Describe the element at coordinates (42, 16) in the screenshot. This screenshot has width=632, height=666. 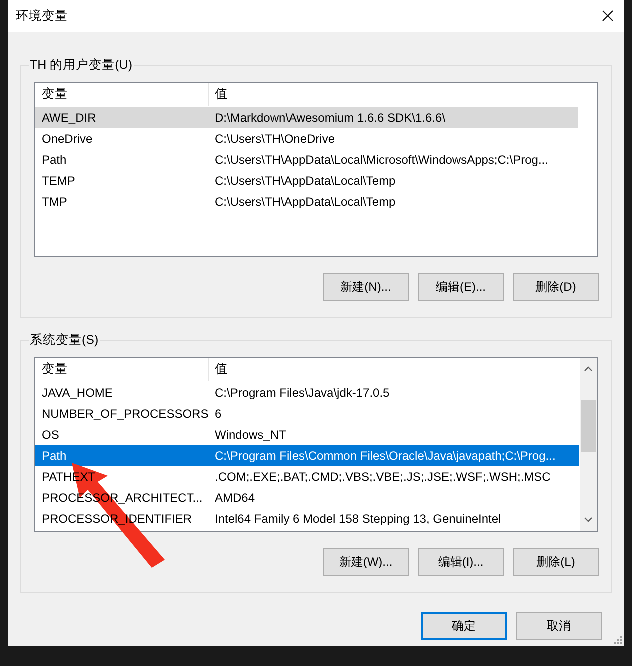
I see `window-title: 环境变量` at that location.